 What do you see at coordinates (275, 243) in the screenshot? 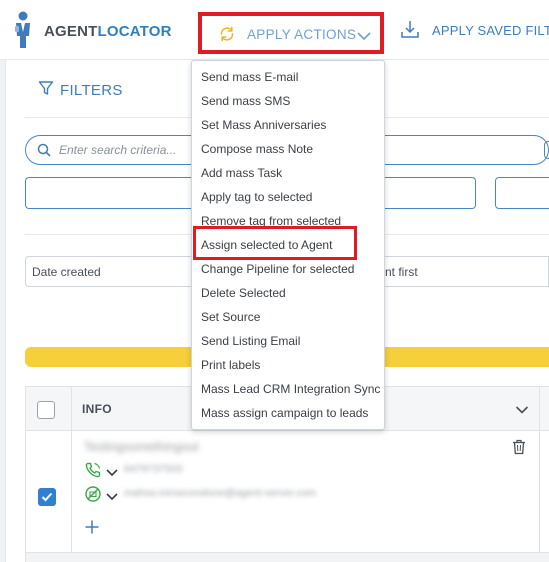
I see `highlight-box` at bounding box center [275, 243].